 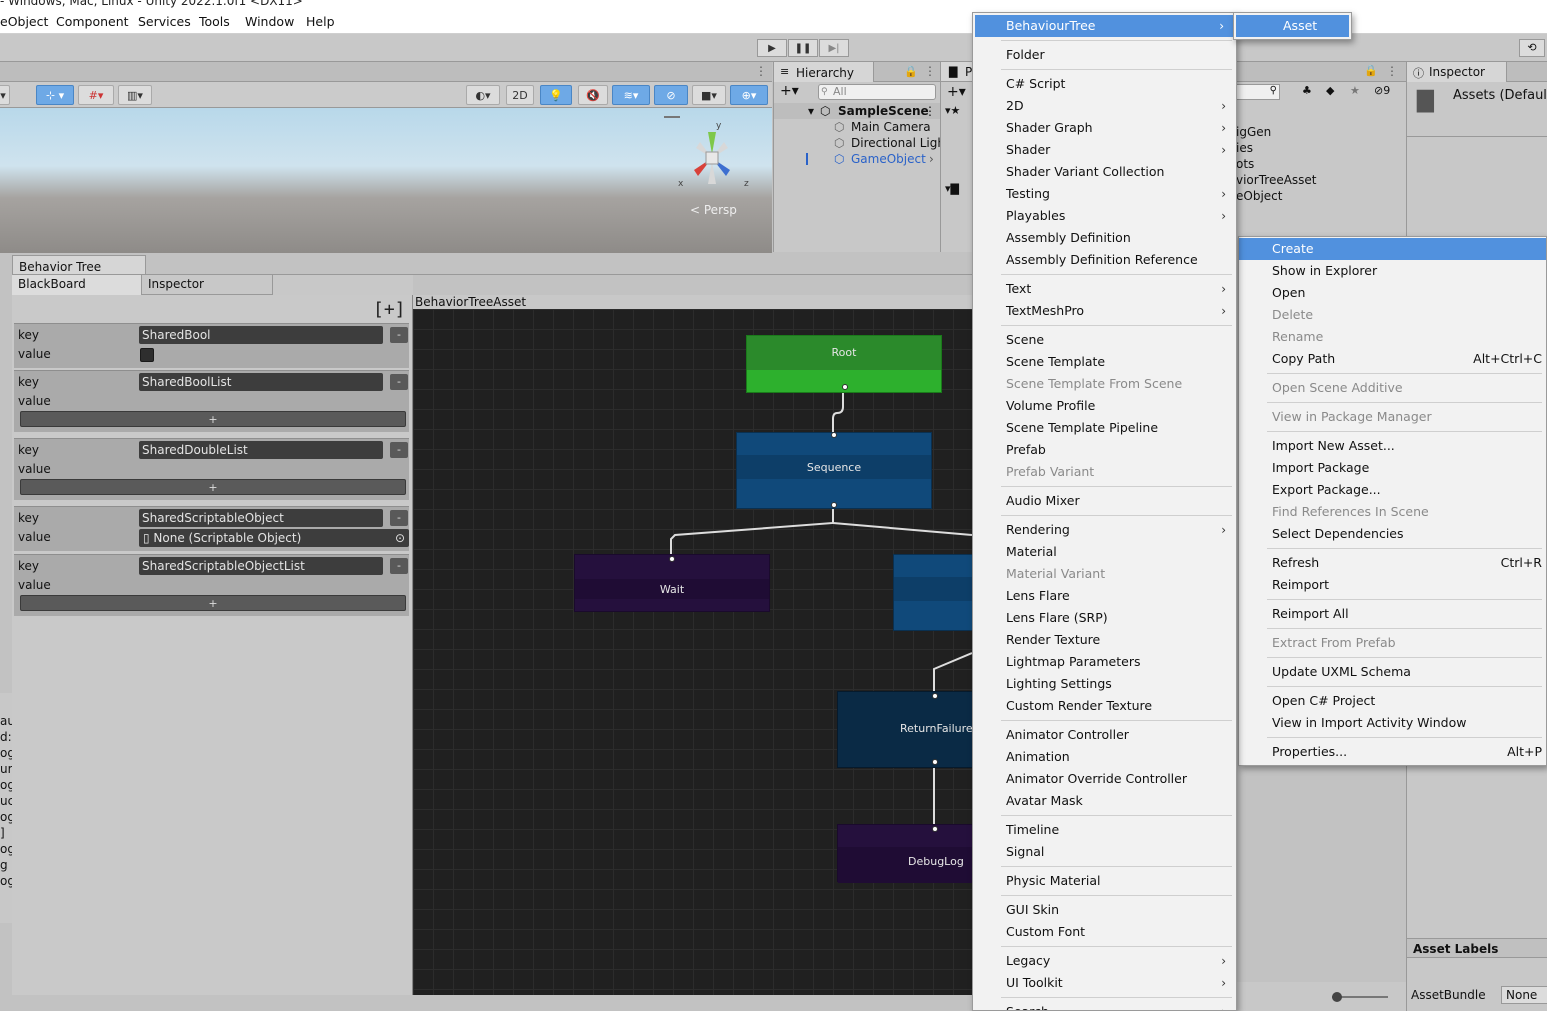 What do you see at coordinates (1104, 932) in the screenshot?
I see `menu-item-custom-font: Custom Font` at bounding box center [1104, 932].